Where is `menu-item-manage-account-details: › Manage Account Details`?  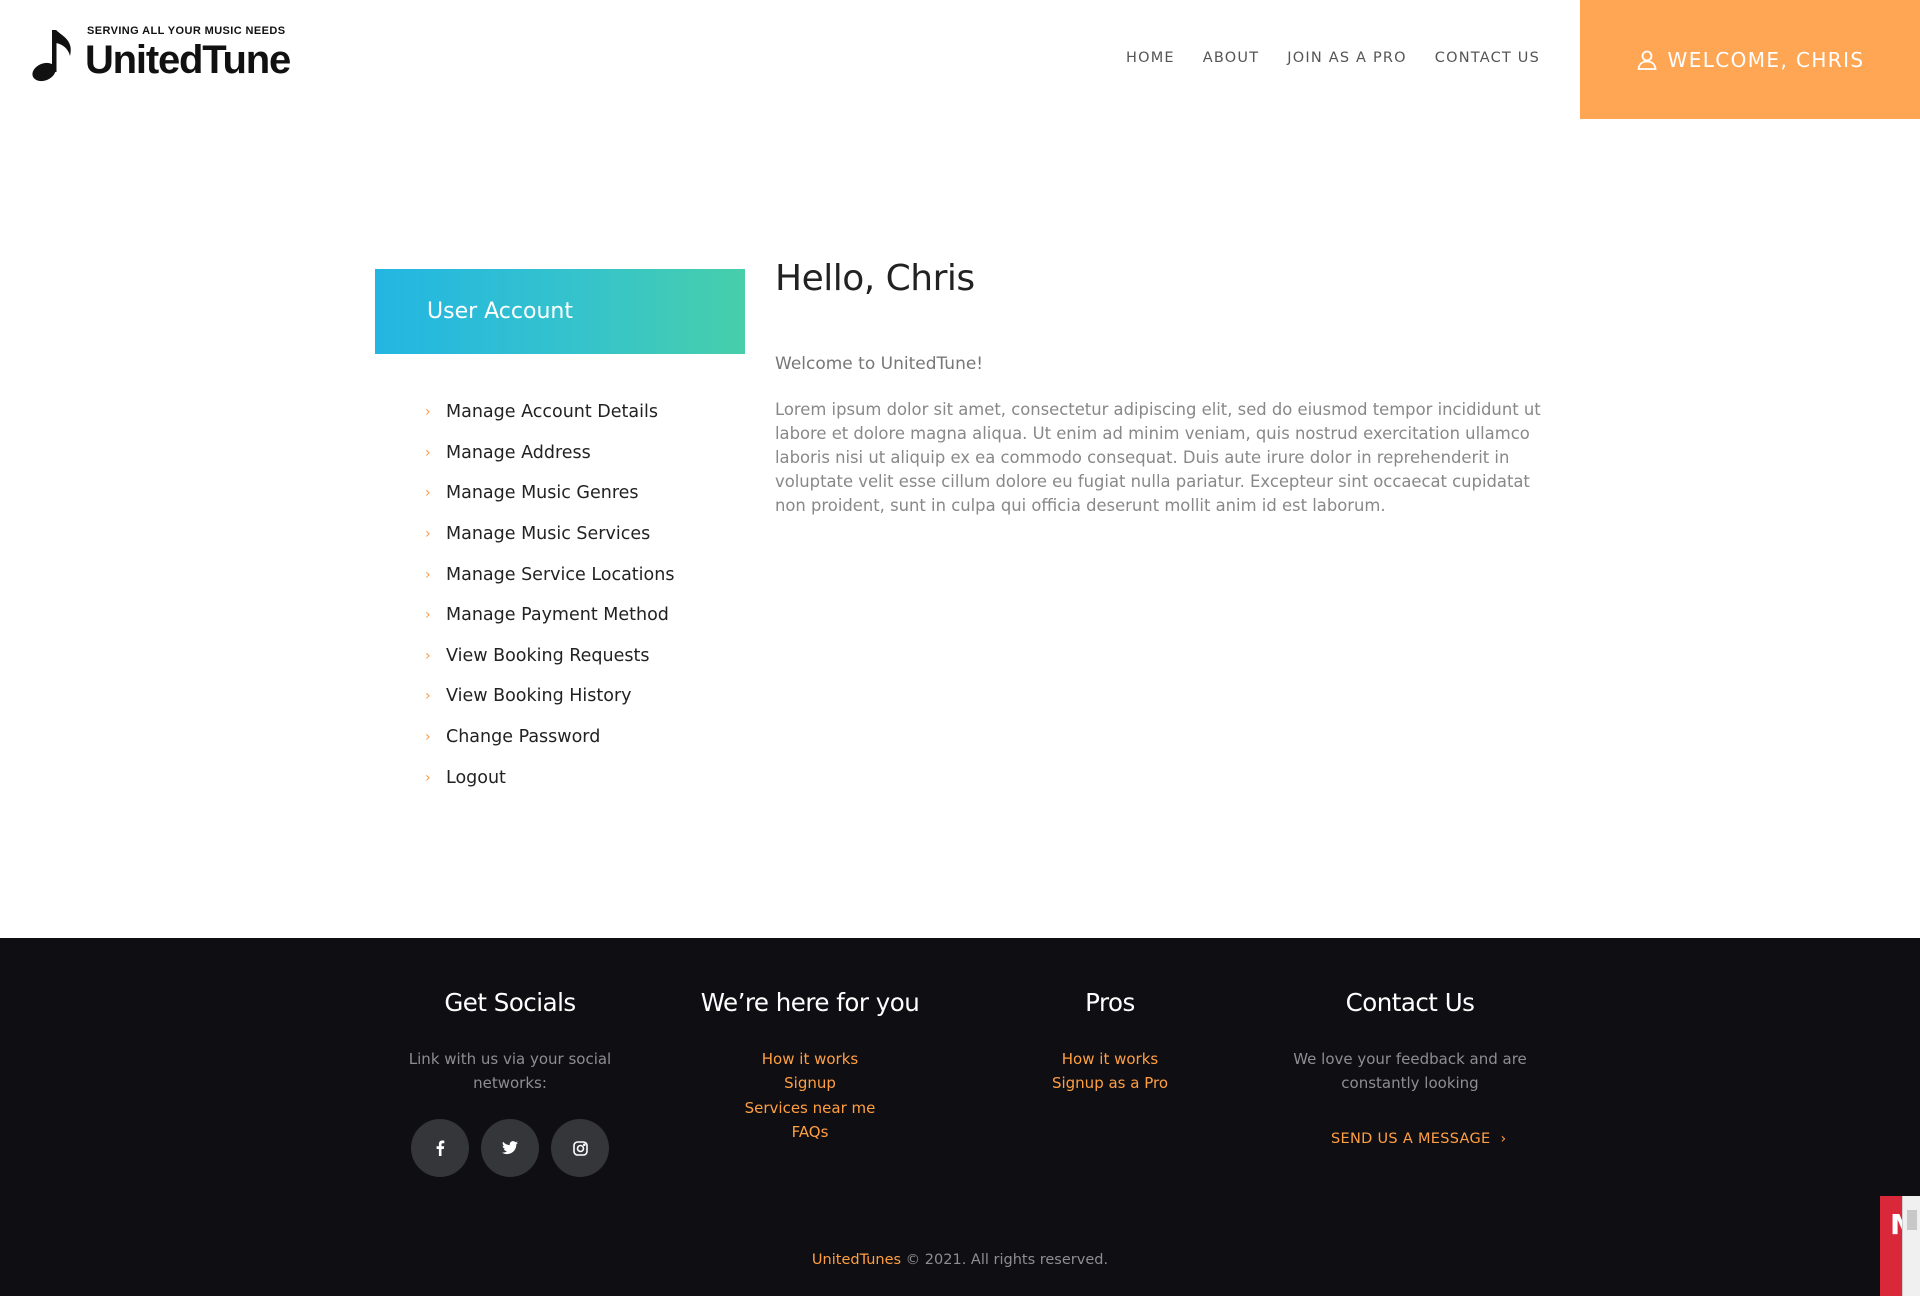
menu-item-manage-account-details: › Manage Account Details is located at coordinates (549, 412).